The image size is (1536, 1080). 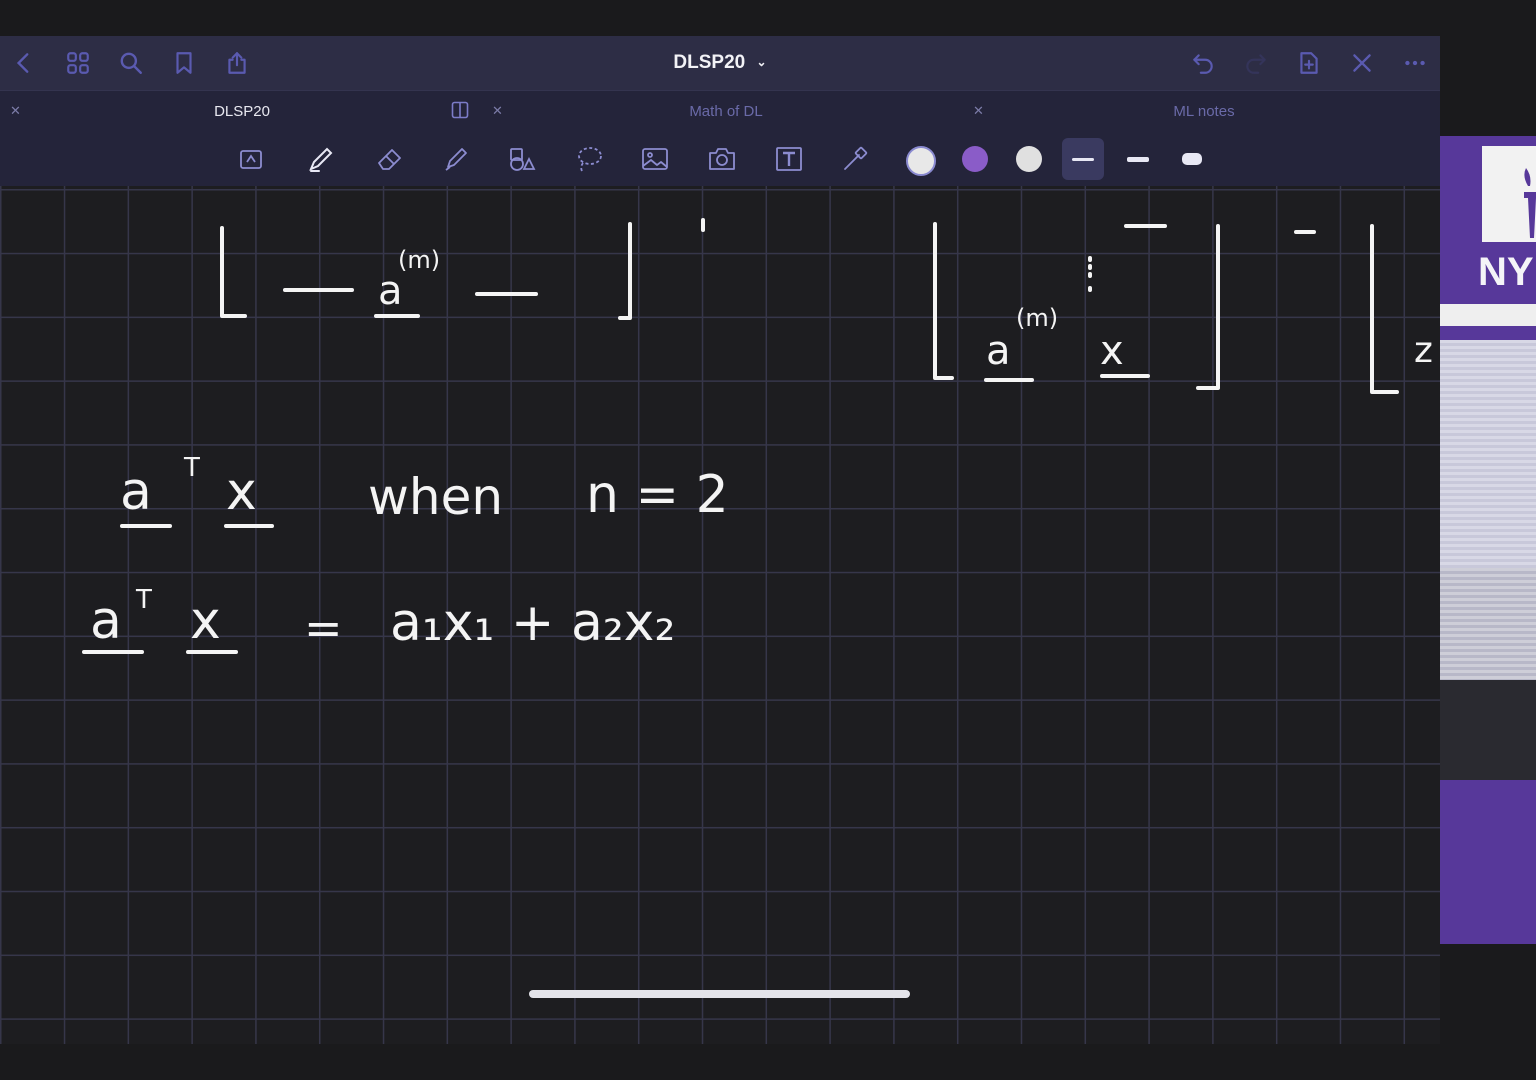 What do you see at coordinates (1309, 63) in the screenshot?
I see `add-page-icon` at bounding box center [1309, 63].